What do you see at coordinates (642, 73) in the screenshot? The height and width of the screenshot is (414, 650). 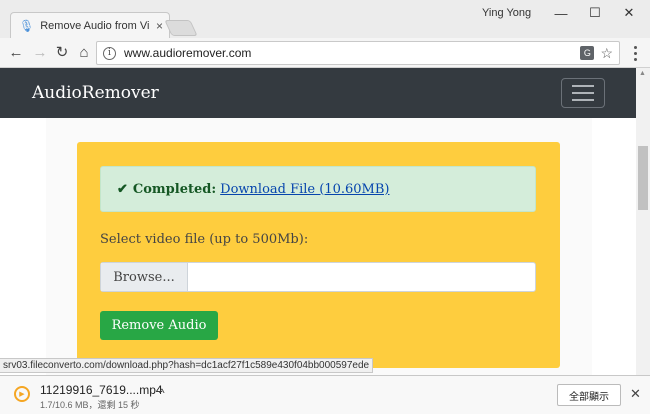 I see `scroll-up-icon: ▲` at bounding box center [642, 73].